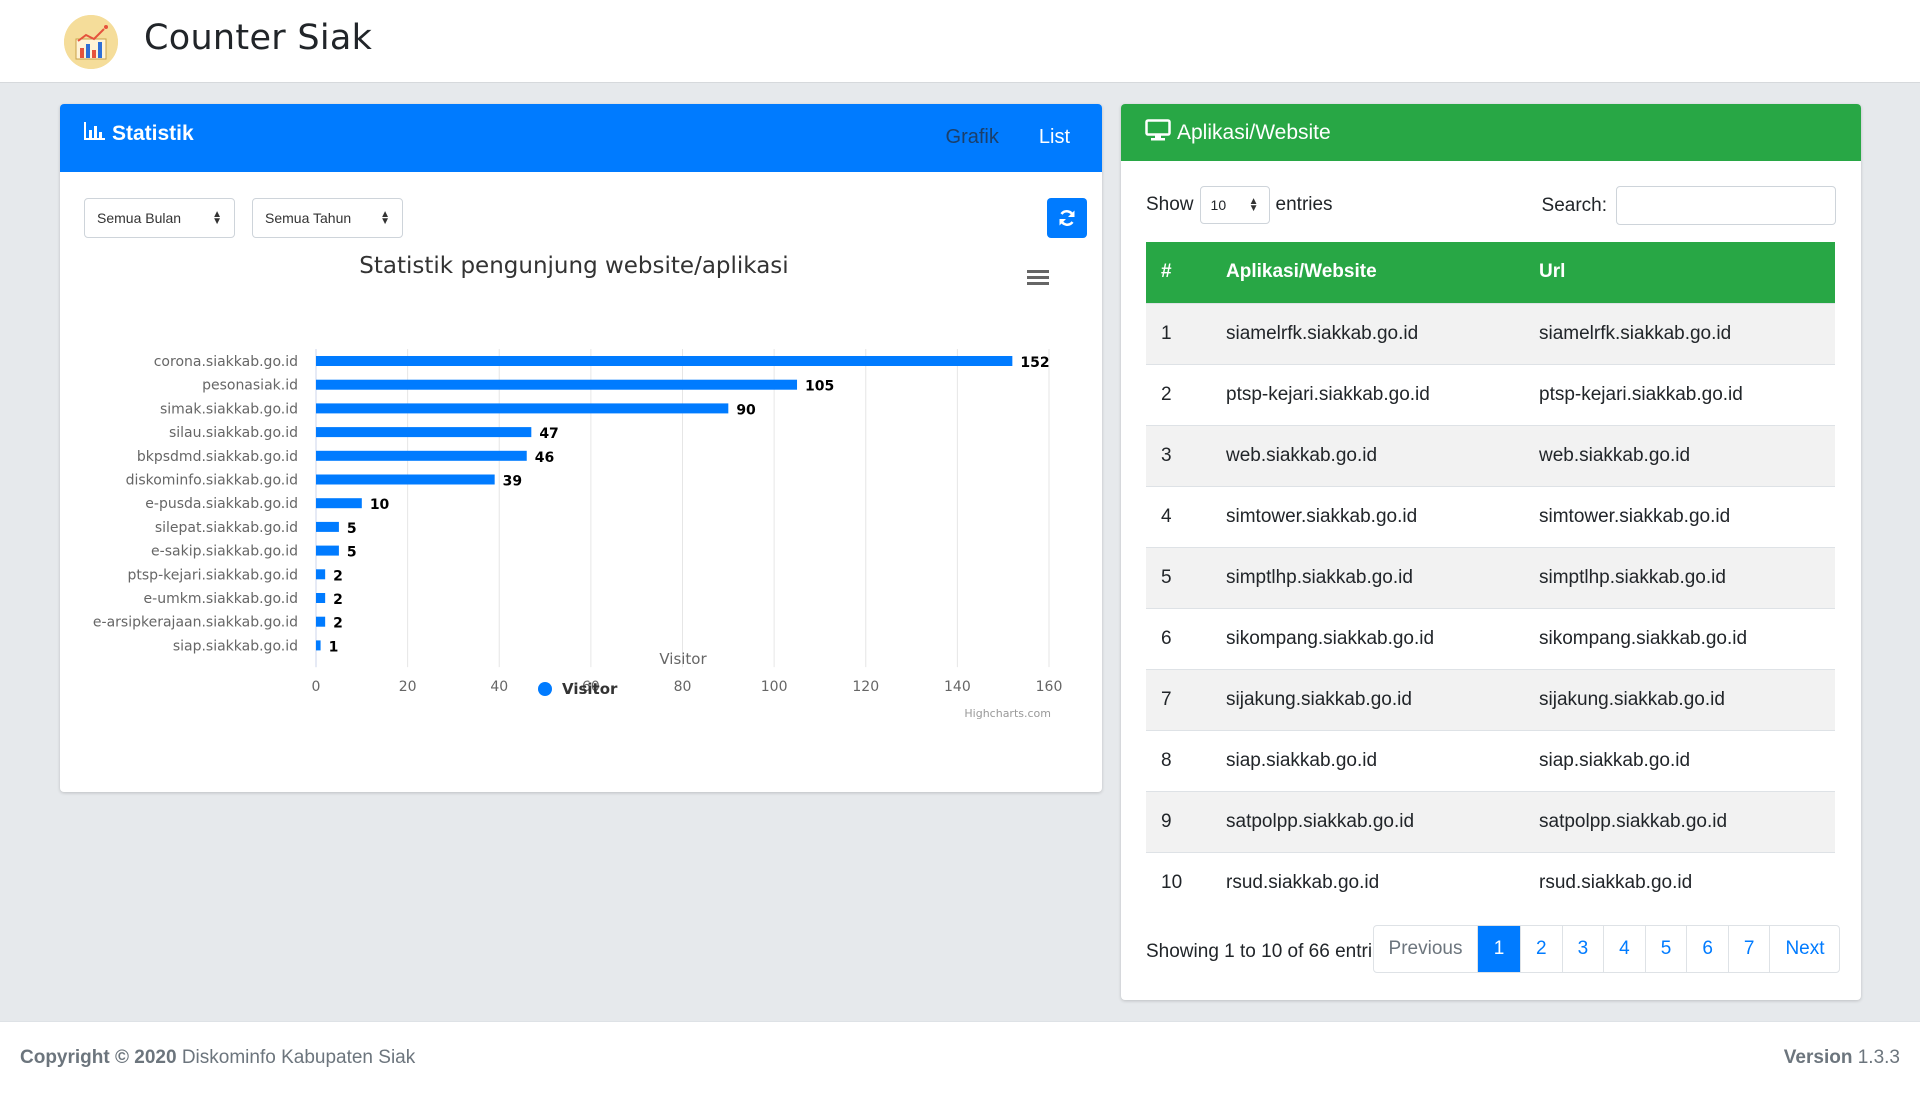  I want to click on year-select: Semua Tahun ▲ ▼, so click(327, 218).